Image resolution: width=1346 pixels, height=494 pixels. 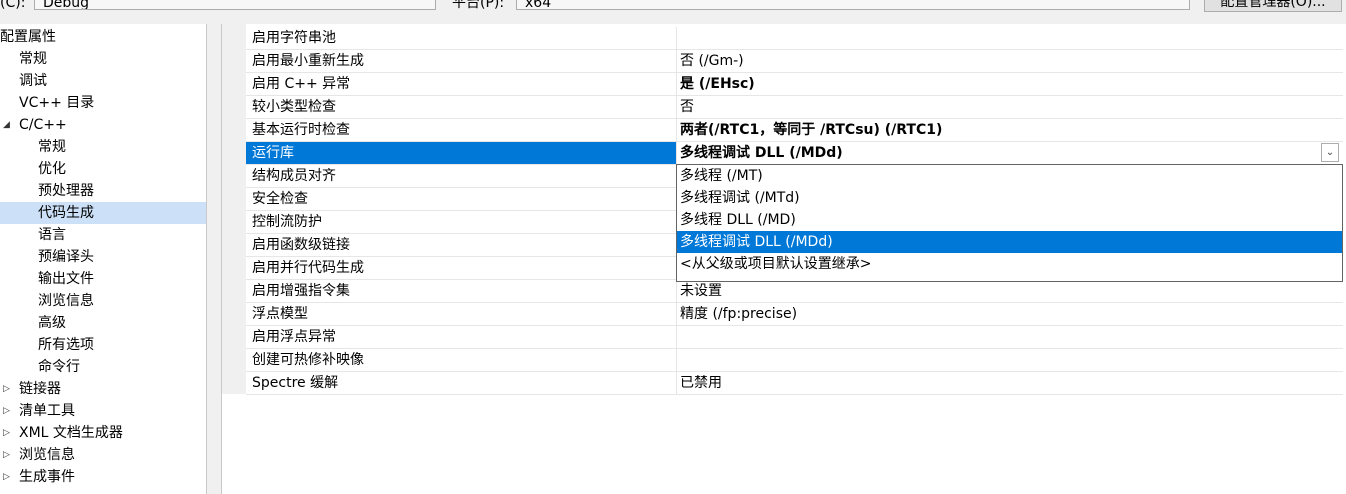 What do you see at coordinates (103, 37) in the screenshot?
I see `tree-item: 配置属性` at bounding box center [103, 37].